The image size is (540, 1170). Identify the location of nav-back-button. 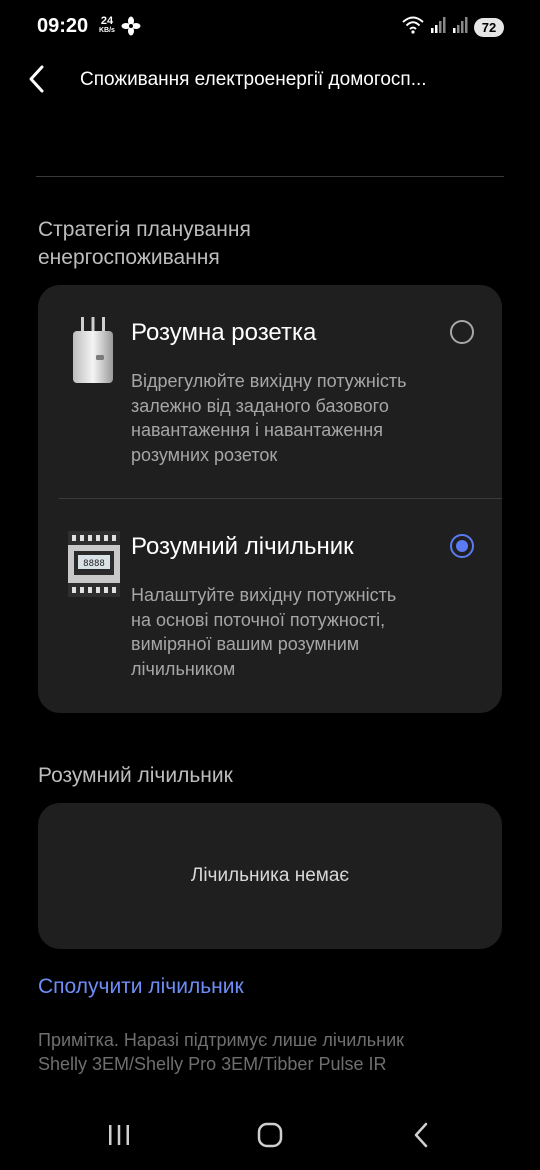
(421, 1135).